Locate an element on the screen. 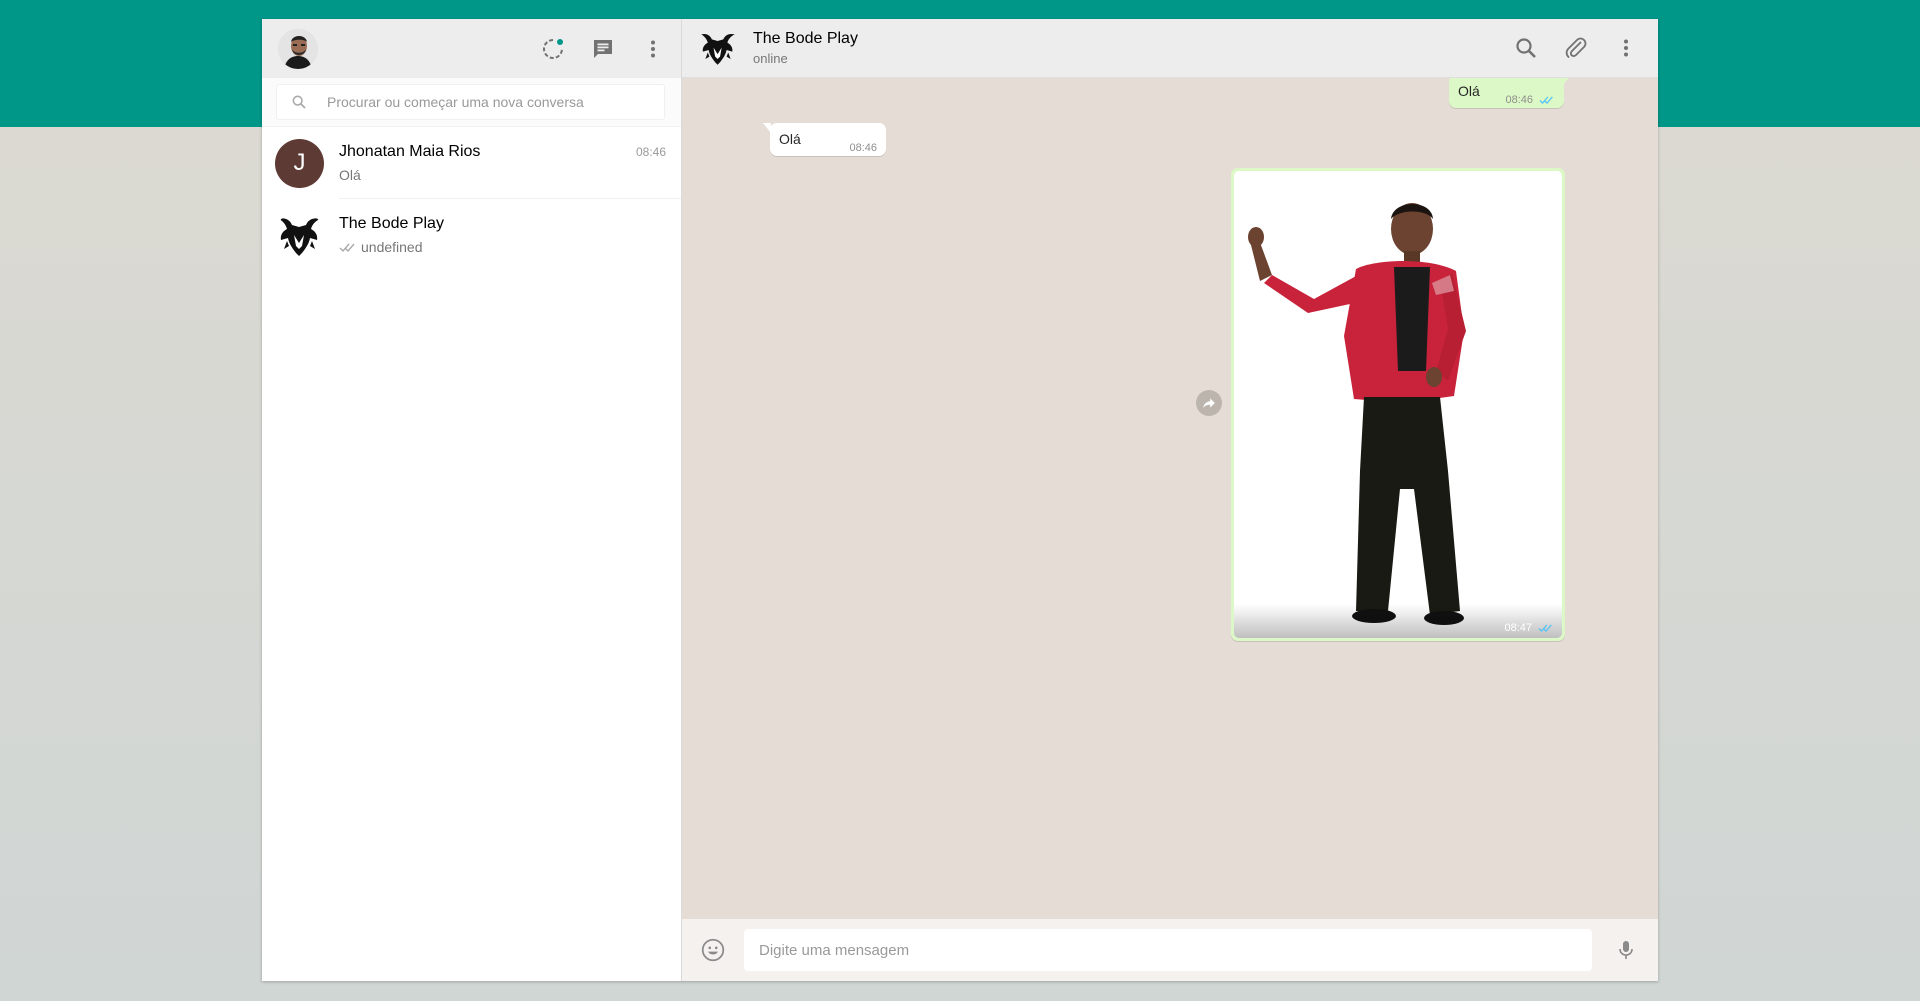 The height and width of the screenshot is (1001, 1920). contact-name: The Bode Play is located at coordinates (805, 38).